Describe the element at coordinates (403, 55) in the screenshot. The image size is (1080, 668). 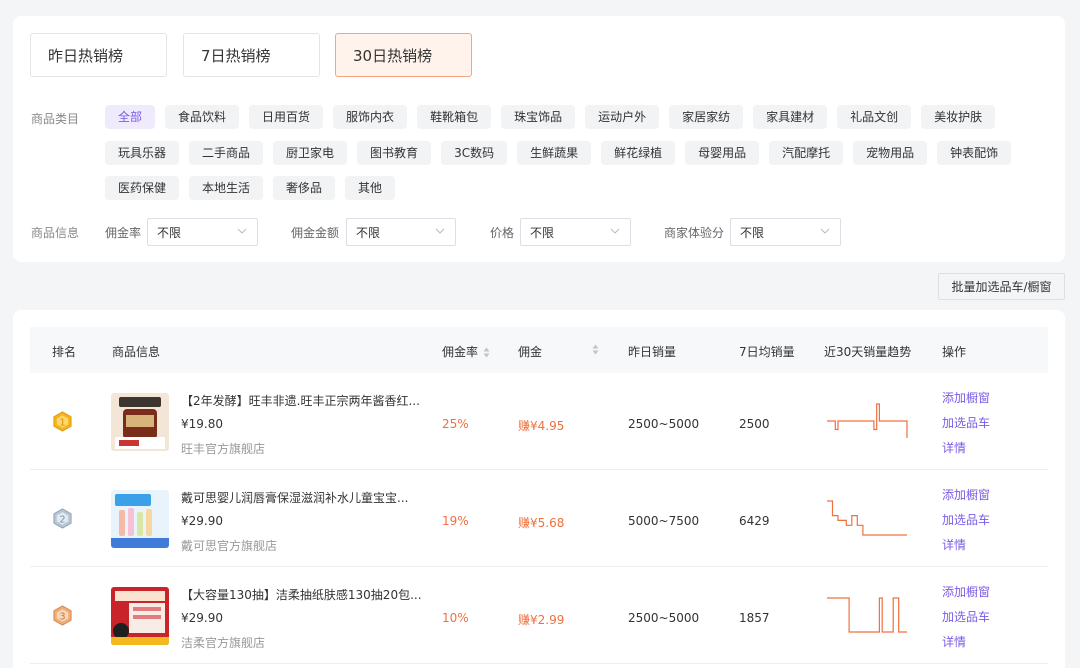
I see `tab-30day-hot: 30日热销榜` at that location.